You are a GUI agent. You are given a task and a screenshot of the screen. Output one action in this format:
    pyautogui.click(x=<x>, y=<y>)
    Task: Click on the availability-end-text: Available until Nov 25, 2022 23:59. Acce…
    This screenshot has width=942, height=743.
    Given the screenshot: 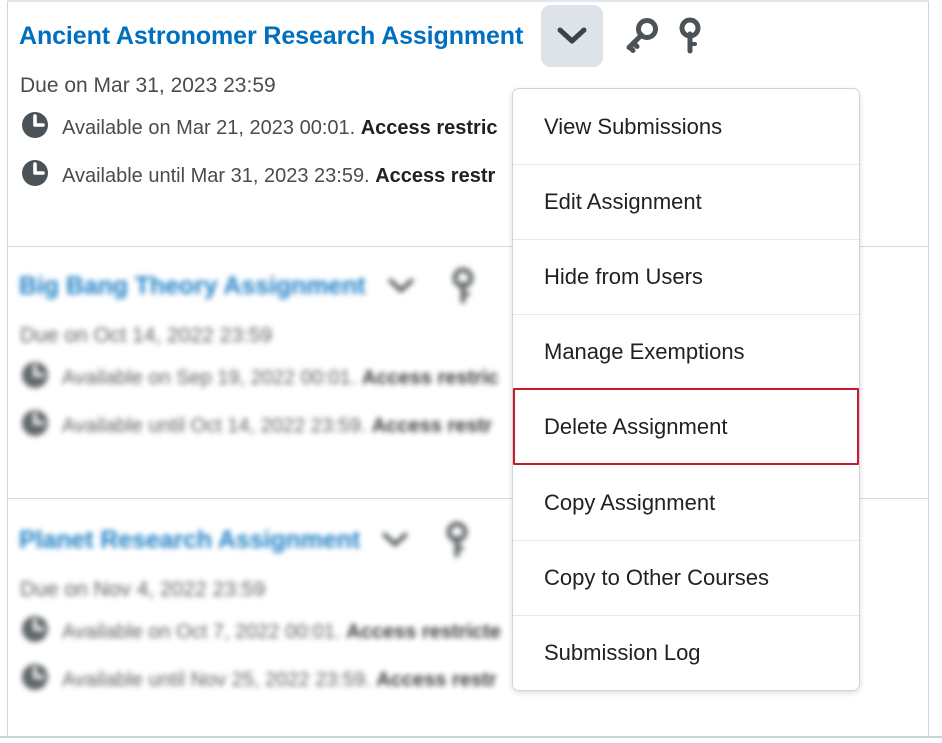 What is the action you would take?
    pyautogui.click(x=279, y=680)
    